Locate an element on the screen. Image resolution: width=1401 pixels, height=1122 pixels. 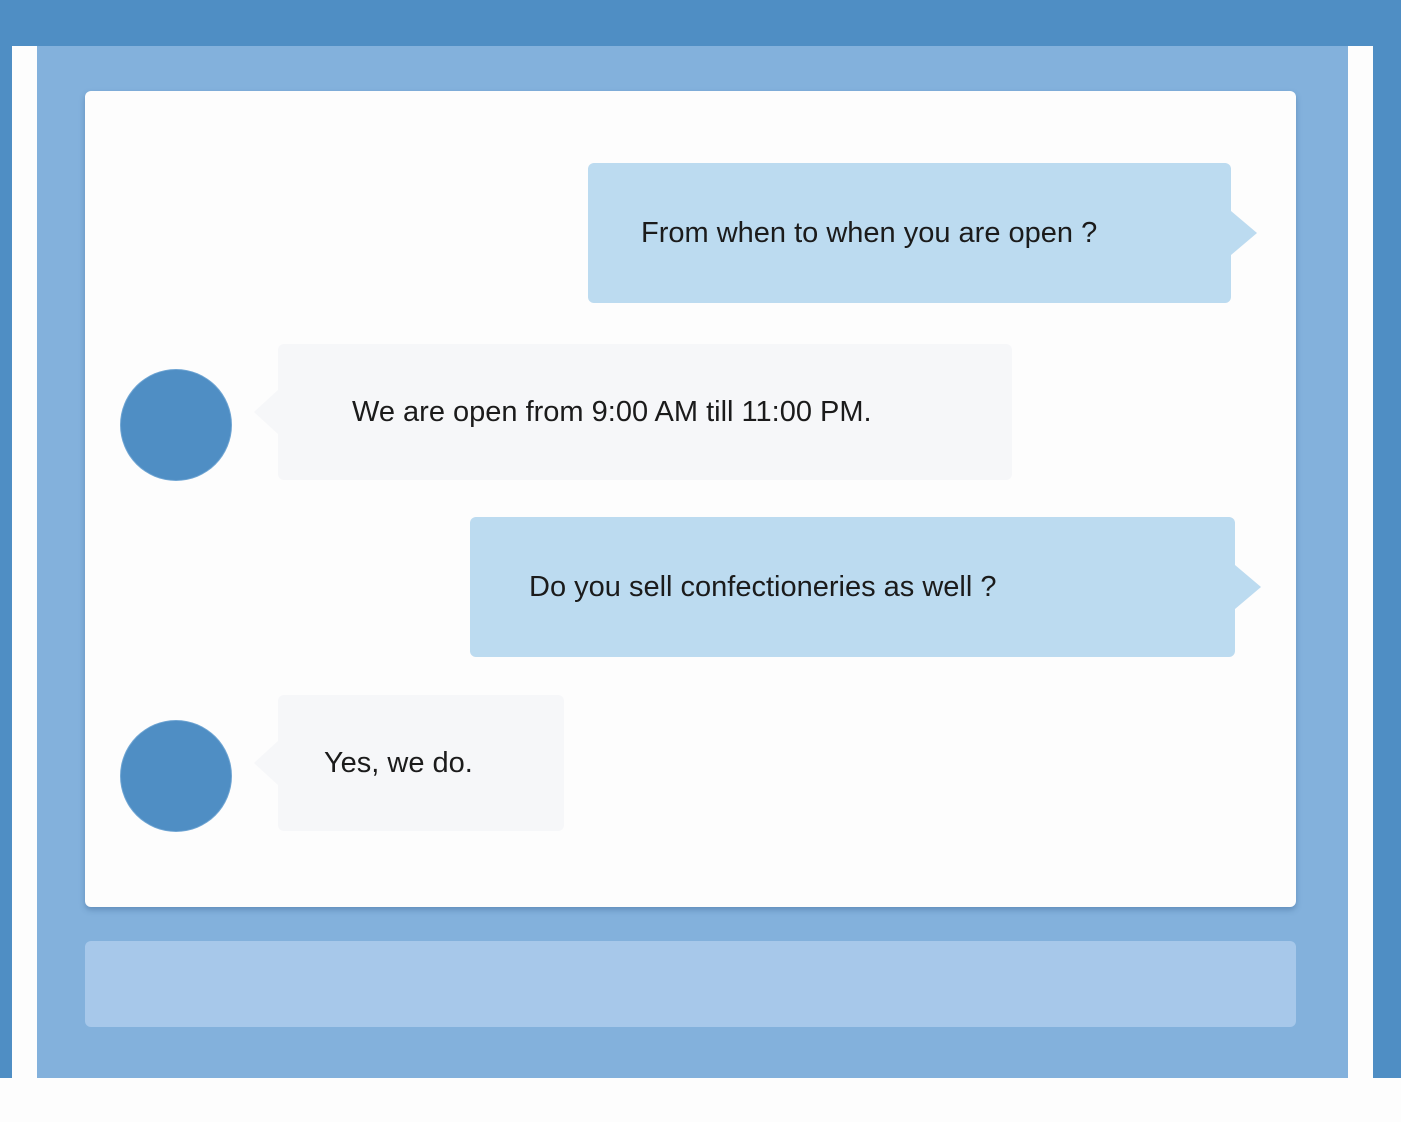
window-left-gap is located at coordinates (24, 562).